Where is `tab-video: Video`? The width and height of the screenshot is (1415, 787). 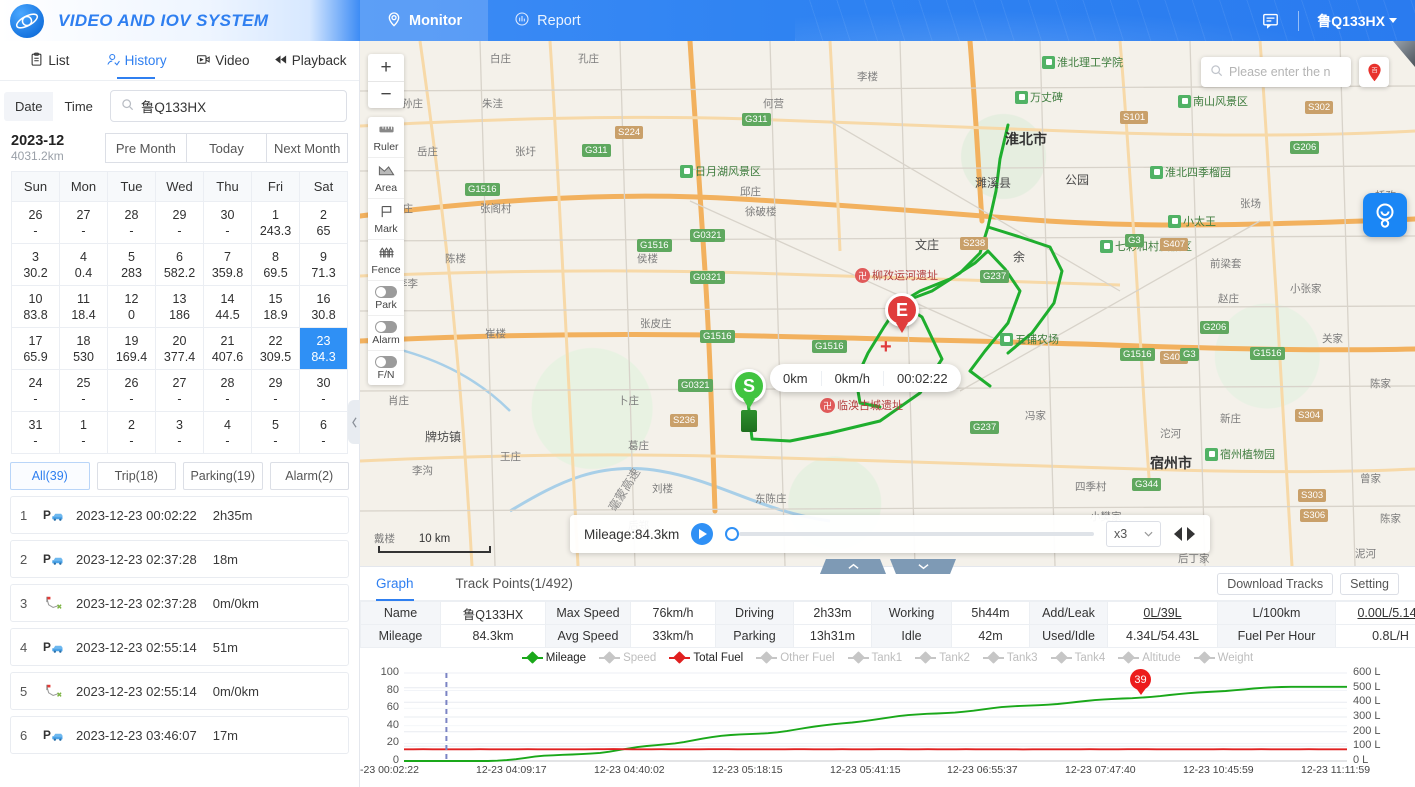 tab-video: Video is located at coordinates (223, 61).